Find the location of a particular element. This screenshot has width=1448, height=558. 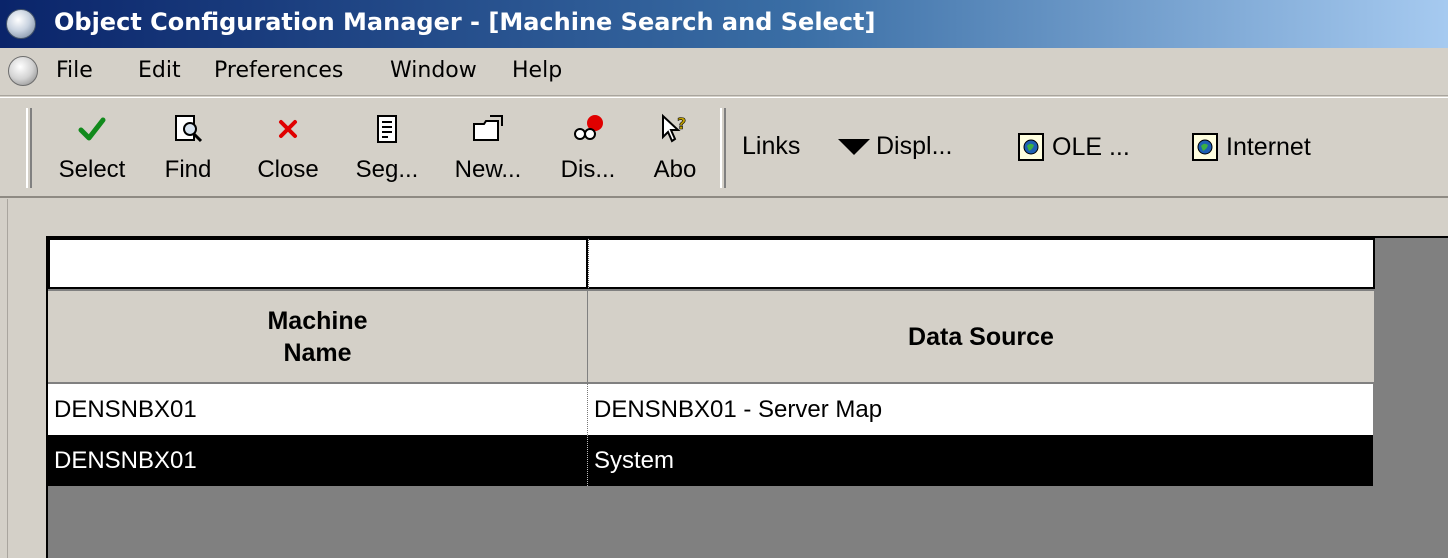

table-row: DENSNBX01 DENSNBX01 - Server Map is located at coordinates (710, 409).